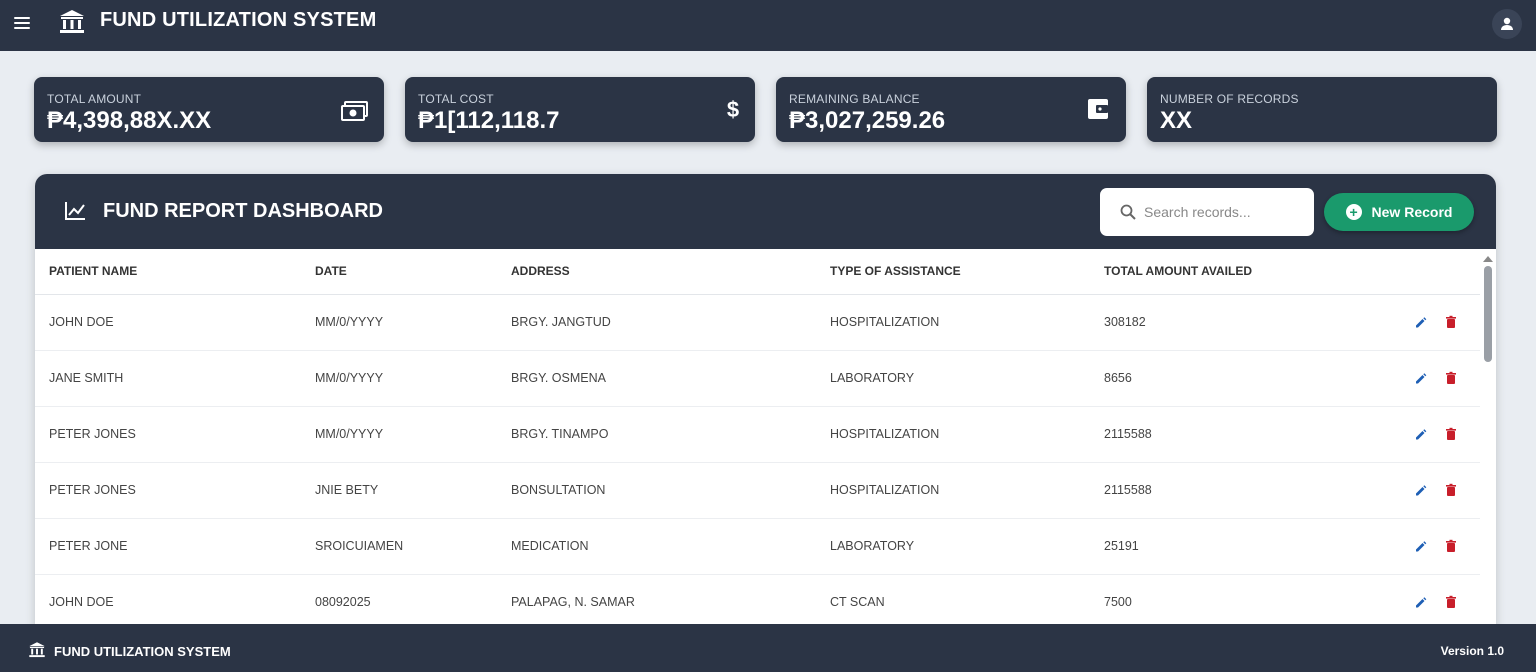 The height and width of the screenshot is (672, 1536). What do you see at coordinates (854, 99) in the screenshot?
I see `stat-label: REMAINING BALANCE` at bounding box center [854, 99].